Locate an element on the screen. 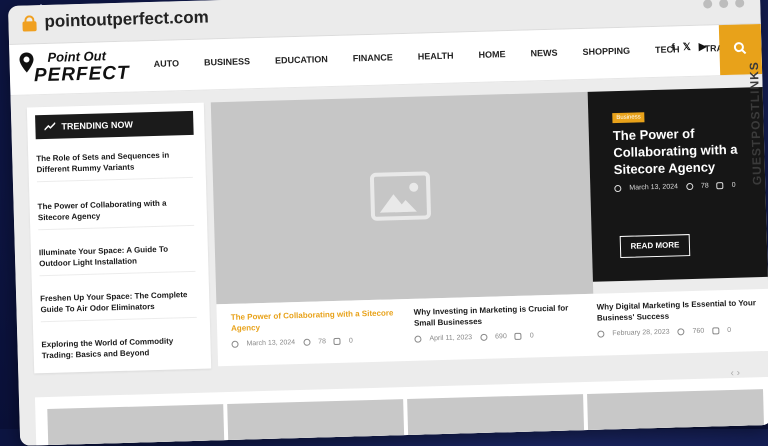  social-links: f 𝕏 ▶ is located at coordinates (688, 48).